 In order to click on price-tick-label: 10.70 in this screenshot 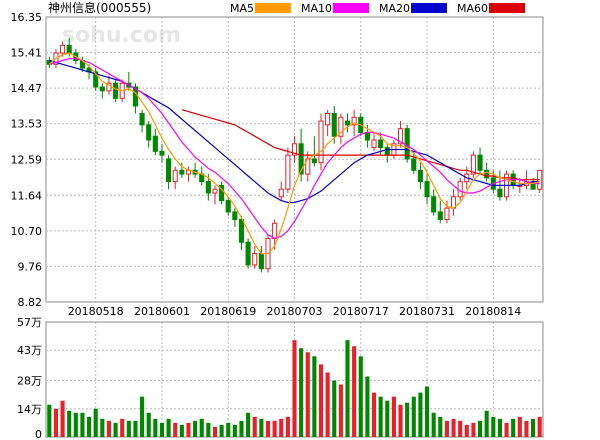, I will do `click(27, 231)`.